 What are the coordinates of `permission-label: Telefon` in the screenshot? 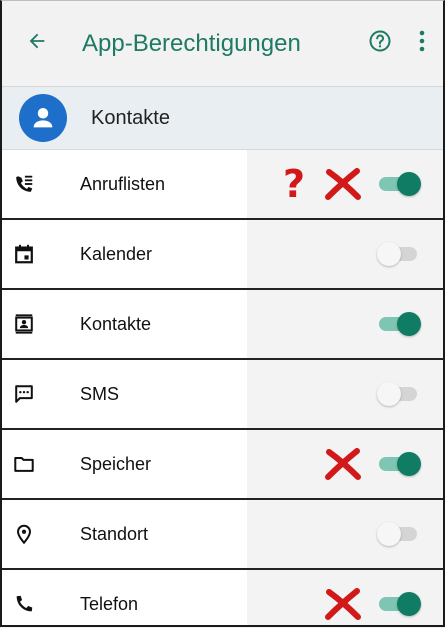 It's located at (109, 603).